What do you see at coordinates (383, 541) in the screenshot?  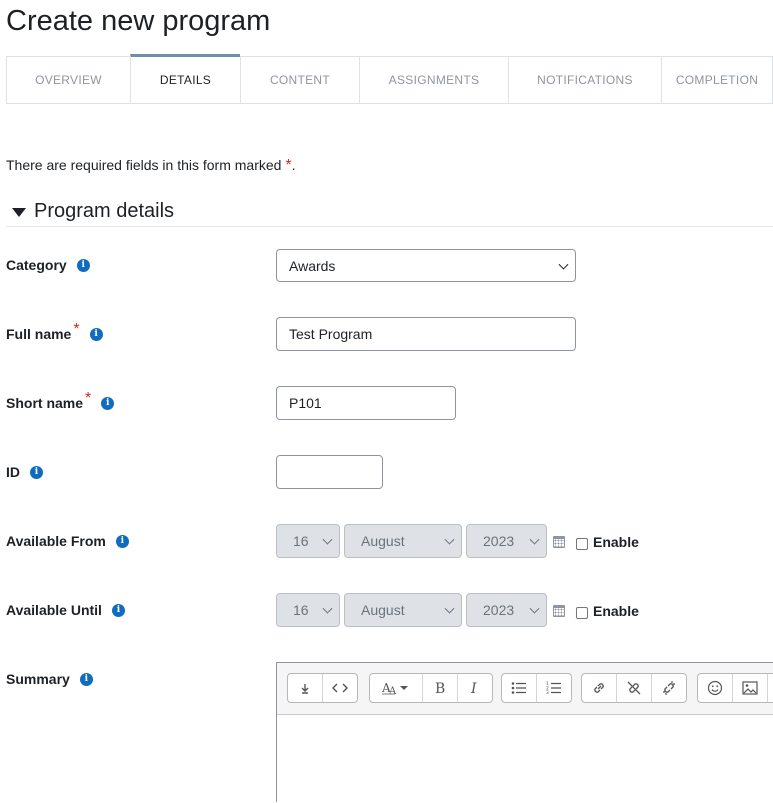 I see `available-from-month: August` at bounding box center [383, 541].